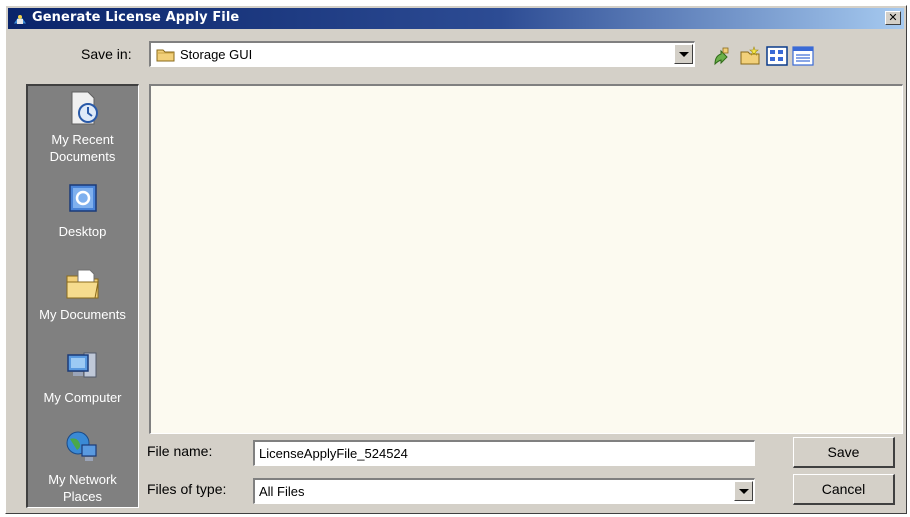 Image resolution: width=910 pixels, height=517 pixels. I want to click on save-button: Save, so click(844, 452).